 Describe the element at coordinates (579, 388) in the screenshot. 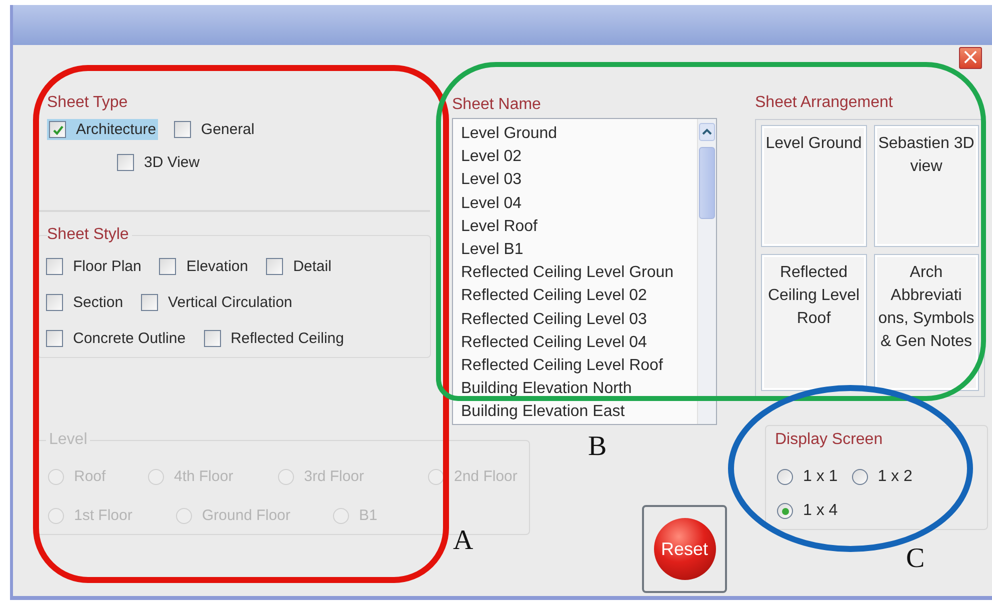

I see `list-item: Building Elevation North` at that location.